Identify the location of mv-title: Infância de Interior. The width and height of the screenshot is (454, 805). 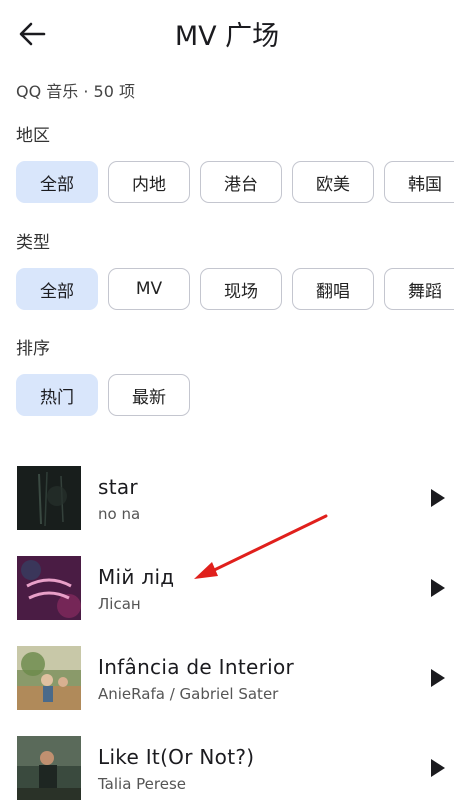
(196, 667).